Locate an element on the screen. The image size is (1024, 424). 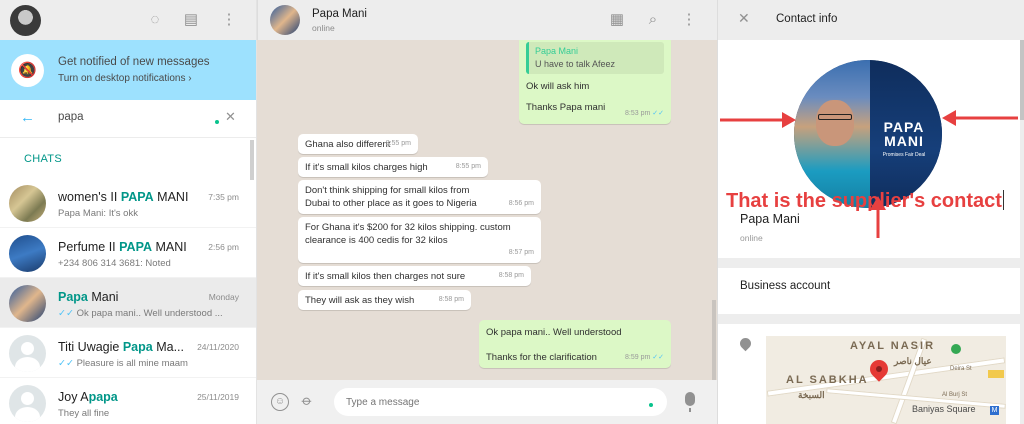
chat-last-message: +234 806 314 3681: Noted is located at coordinates (114, 263).